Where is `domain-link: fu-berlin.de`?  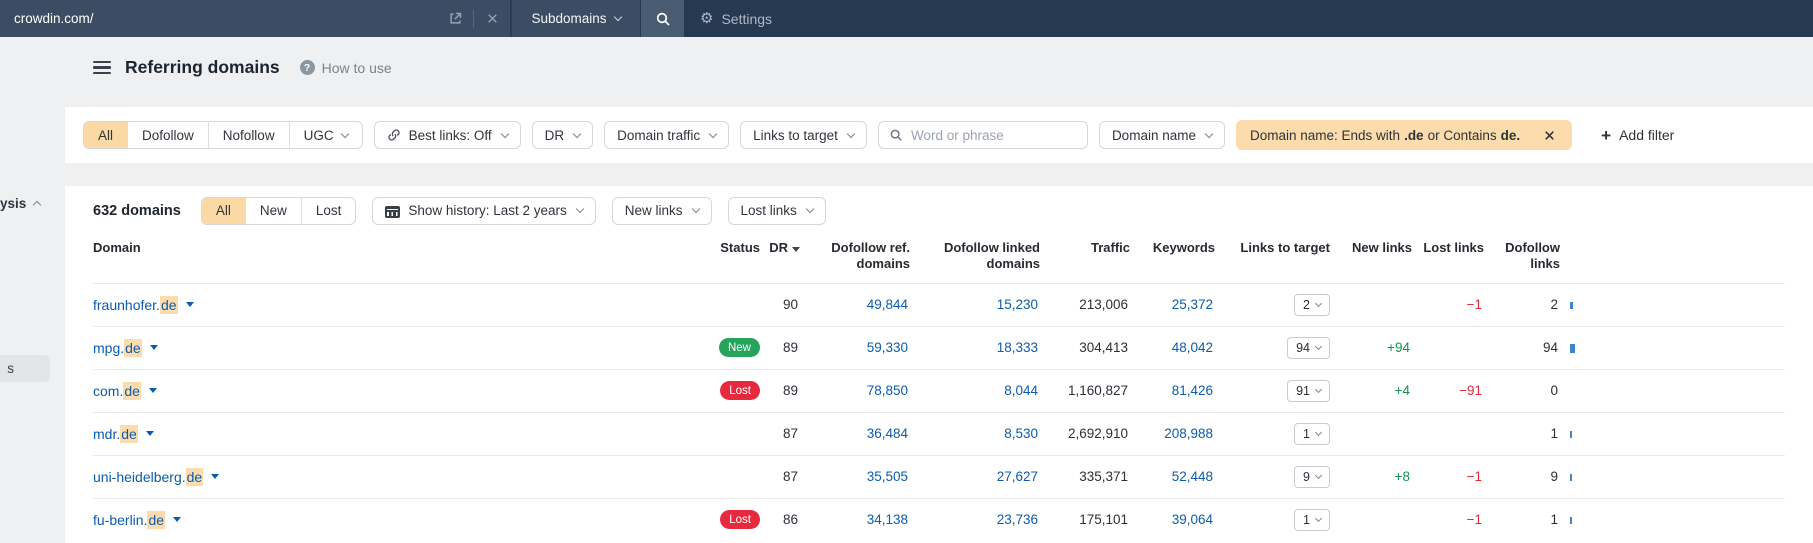
domain-link: fu-berlin.de is located at coordinates (129, 519).